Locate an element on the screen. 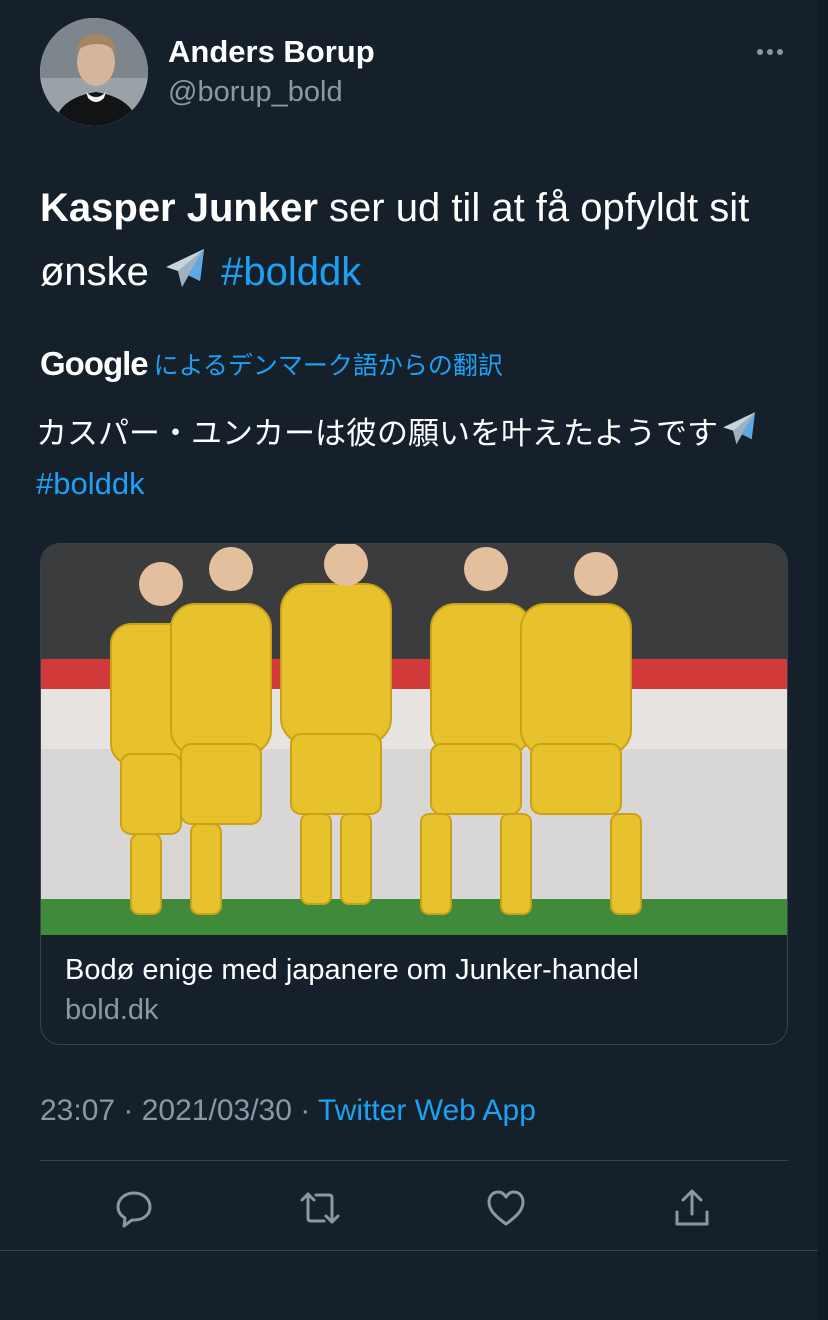  translated-body: カスパー・ユンカーは彼の願いを叶えたようです is located at coordinates (377, 433).